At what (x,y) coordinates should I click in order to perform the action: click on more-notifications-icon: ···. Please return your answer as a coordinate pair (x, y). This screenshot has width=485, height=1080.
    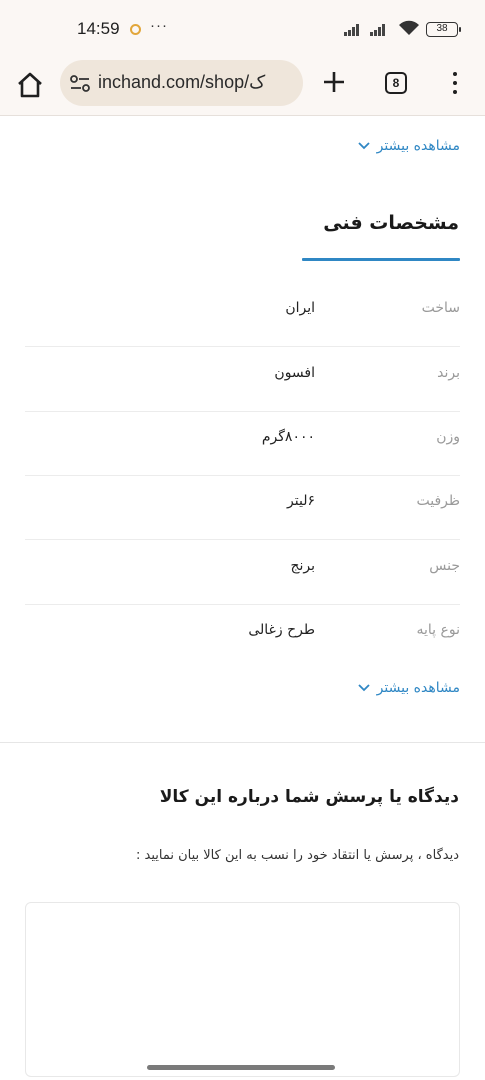
    Looking at the image, I should click on (159, 25).